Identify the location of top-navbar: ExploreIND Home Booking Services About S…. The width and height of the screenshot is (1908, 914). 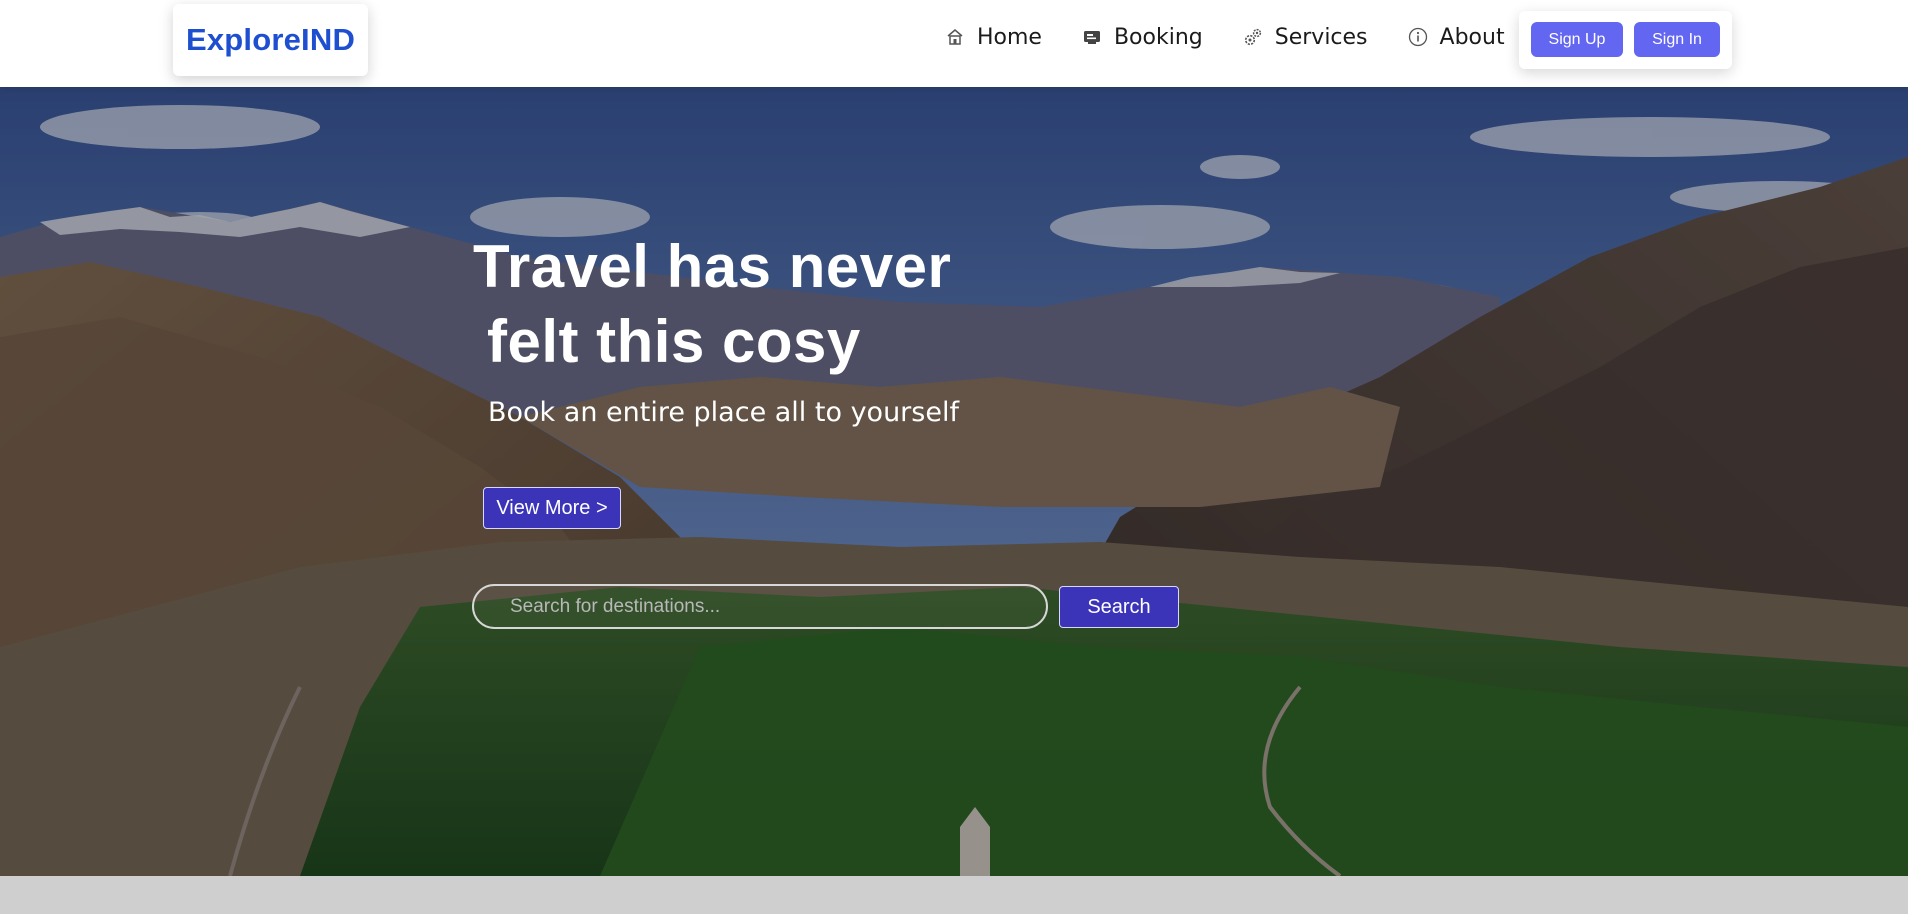
(954, 43).